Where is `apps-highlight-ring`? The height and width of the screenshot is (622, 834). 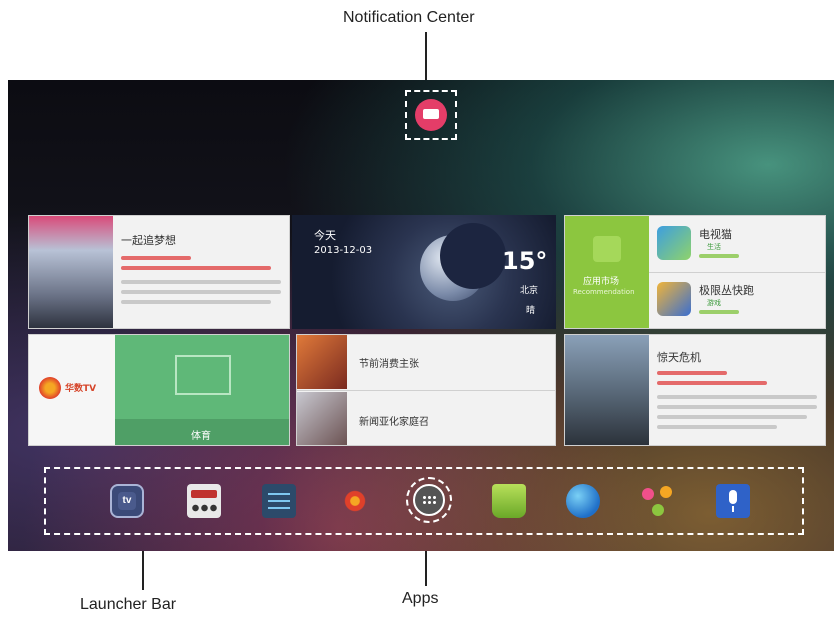 apps-highlight-ring is located at coordinates (429, 500).